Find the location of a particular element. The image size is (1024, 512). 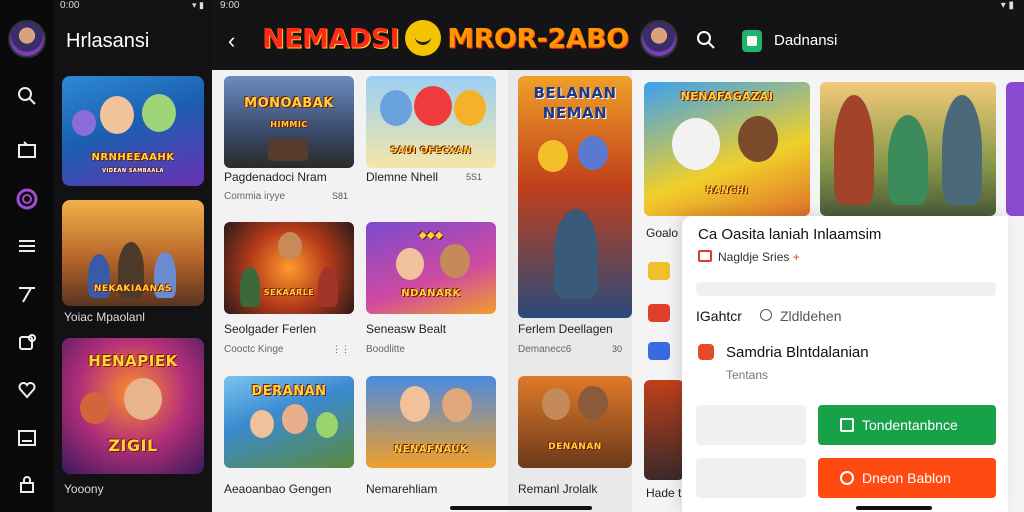

game-banner: BELANAN is located at coordinates (575, 93).